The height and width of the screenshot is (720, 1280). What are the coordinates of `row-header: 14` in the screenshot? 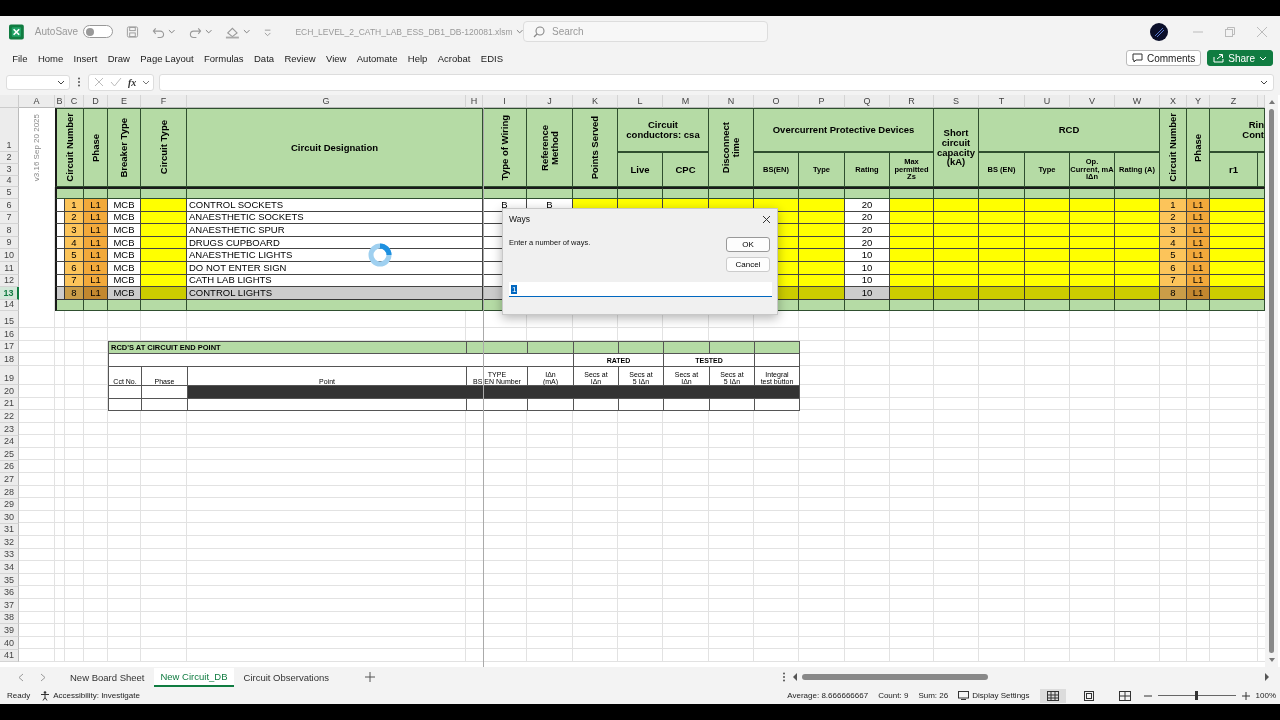 It's located at (9, 305).